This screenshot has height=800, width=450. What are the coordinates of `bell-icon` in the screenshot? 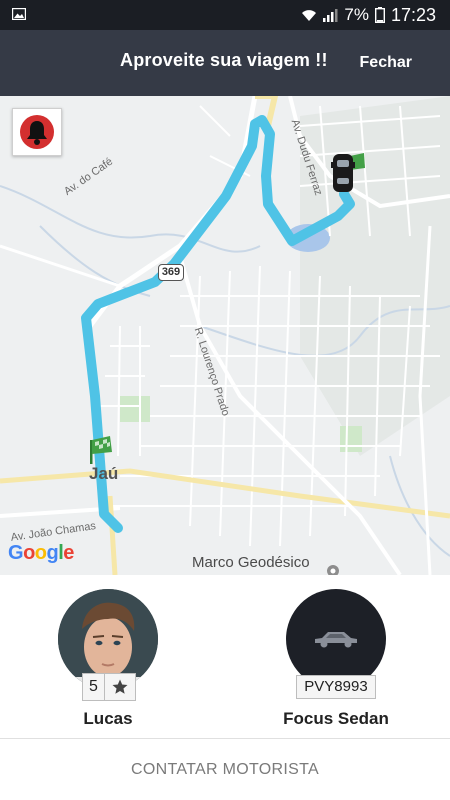 It's located at (37, 132).